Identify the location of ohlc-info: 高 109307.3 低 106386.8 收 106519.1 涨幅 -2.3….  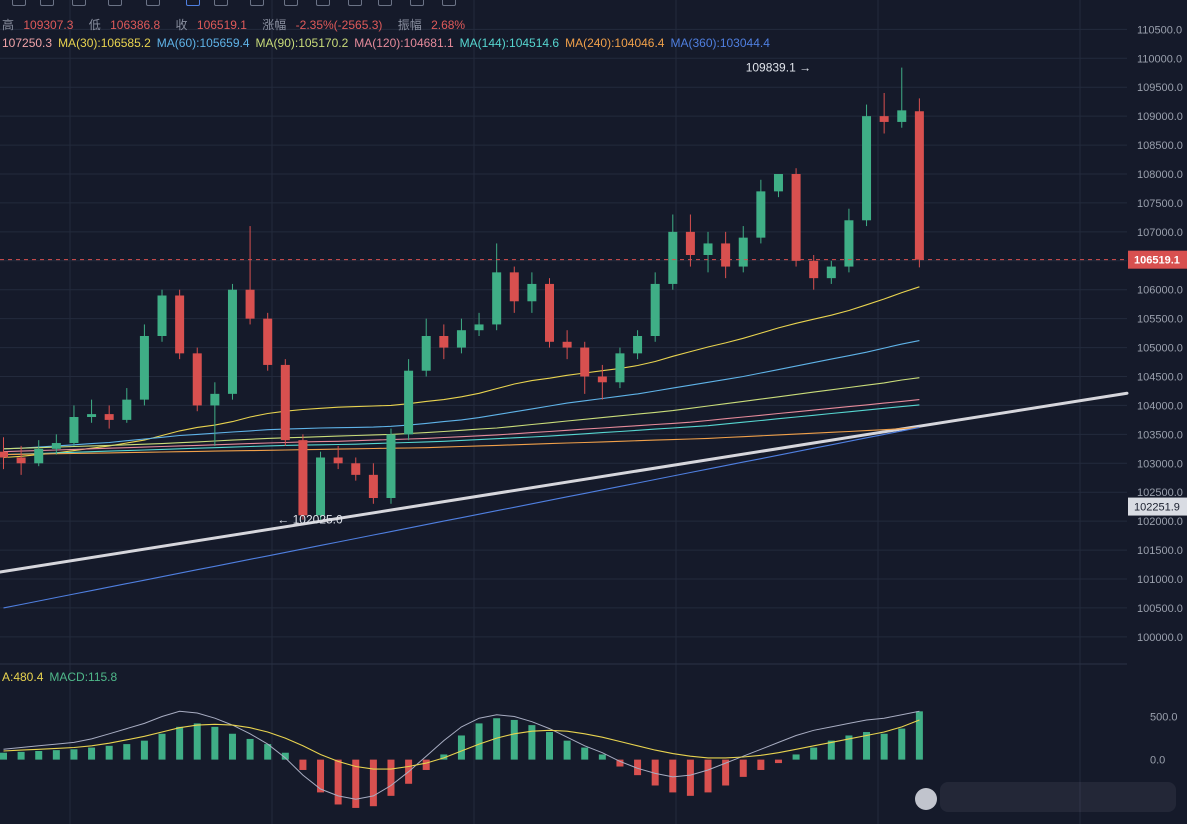
(239, 24).